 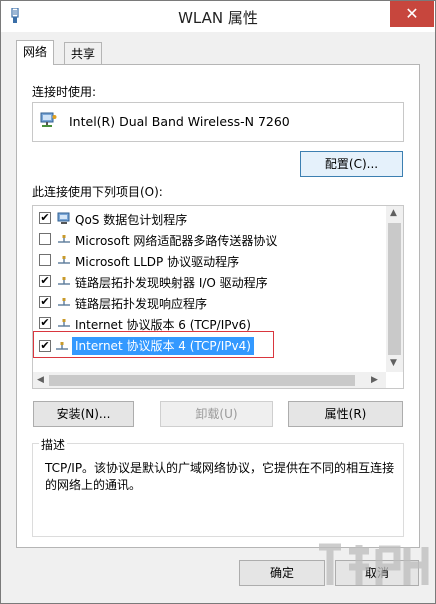 I want to click on adapter-name: Intel(R) Dual Band Wireless-N 7260, so click(x=179, y=121).